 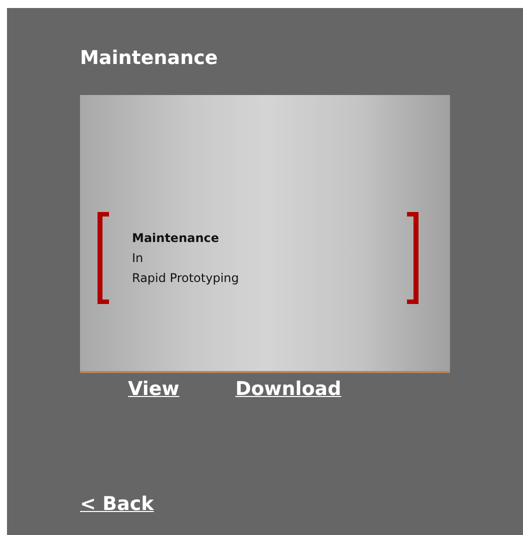 What do you see at coordinates (185, 278) in the screenshot?
I see `slide-text: Rapid Prototyping` at bounding box center [185, 278].